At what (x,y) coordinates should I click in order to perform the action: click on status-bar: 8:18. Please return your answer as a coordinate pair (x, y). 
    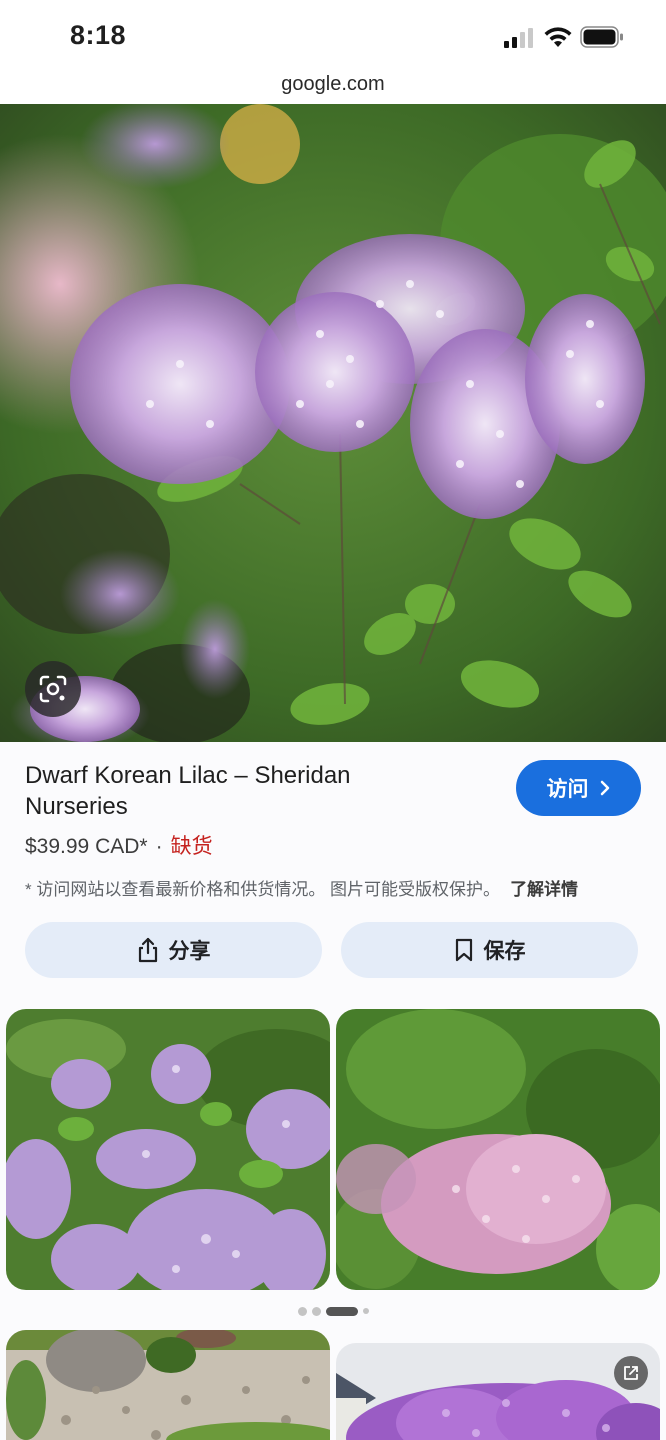
    Looking at the image, I should click on (333, 35).